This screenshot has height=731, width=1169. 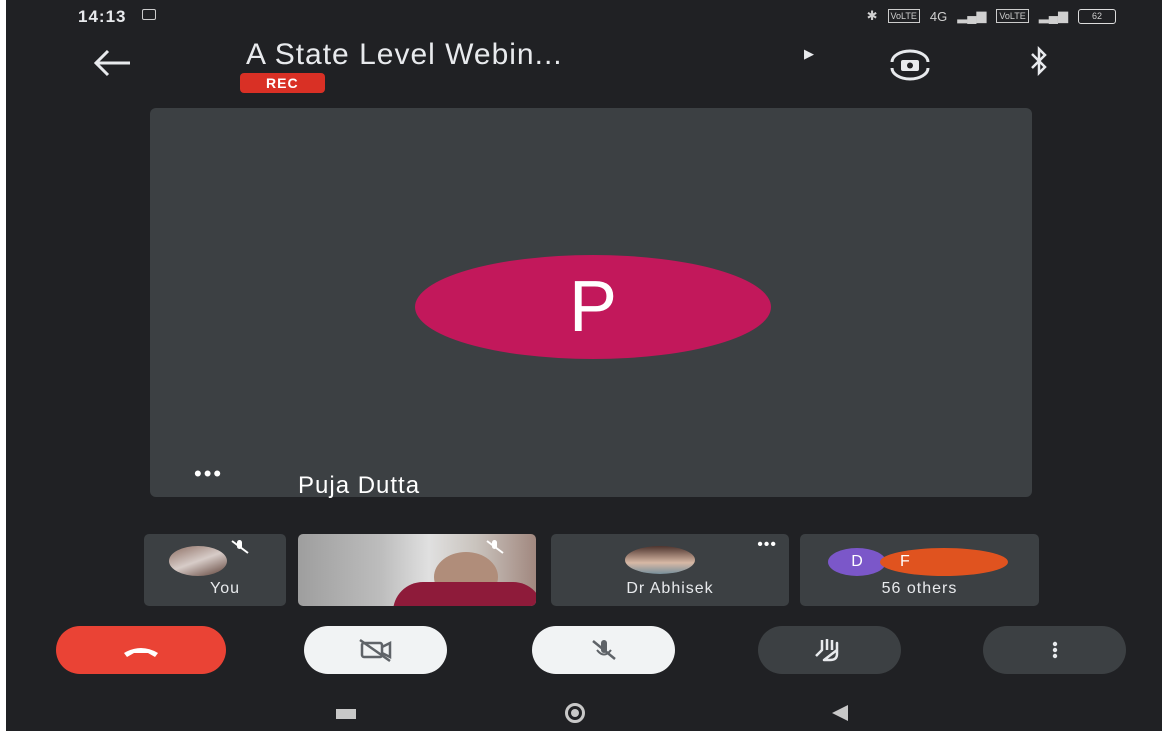 What do you see at coordinates (359, 485) in the screenshot?
I see `participant-name: Puja Dutta` at bounding box center [359, 485].